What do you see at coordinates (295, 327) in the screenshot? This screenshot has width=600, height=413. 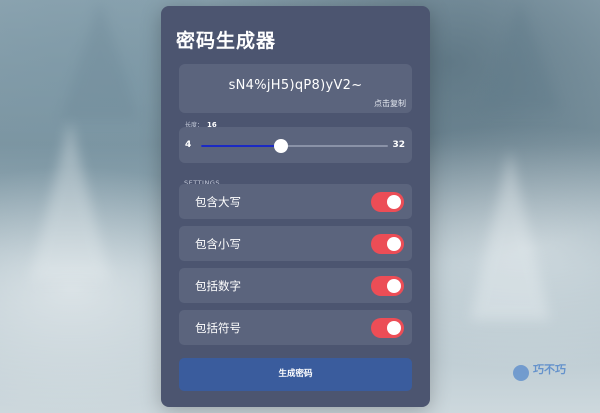 I see `option-symbols: 包括符号` at bounding box center [295, 327].